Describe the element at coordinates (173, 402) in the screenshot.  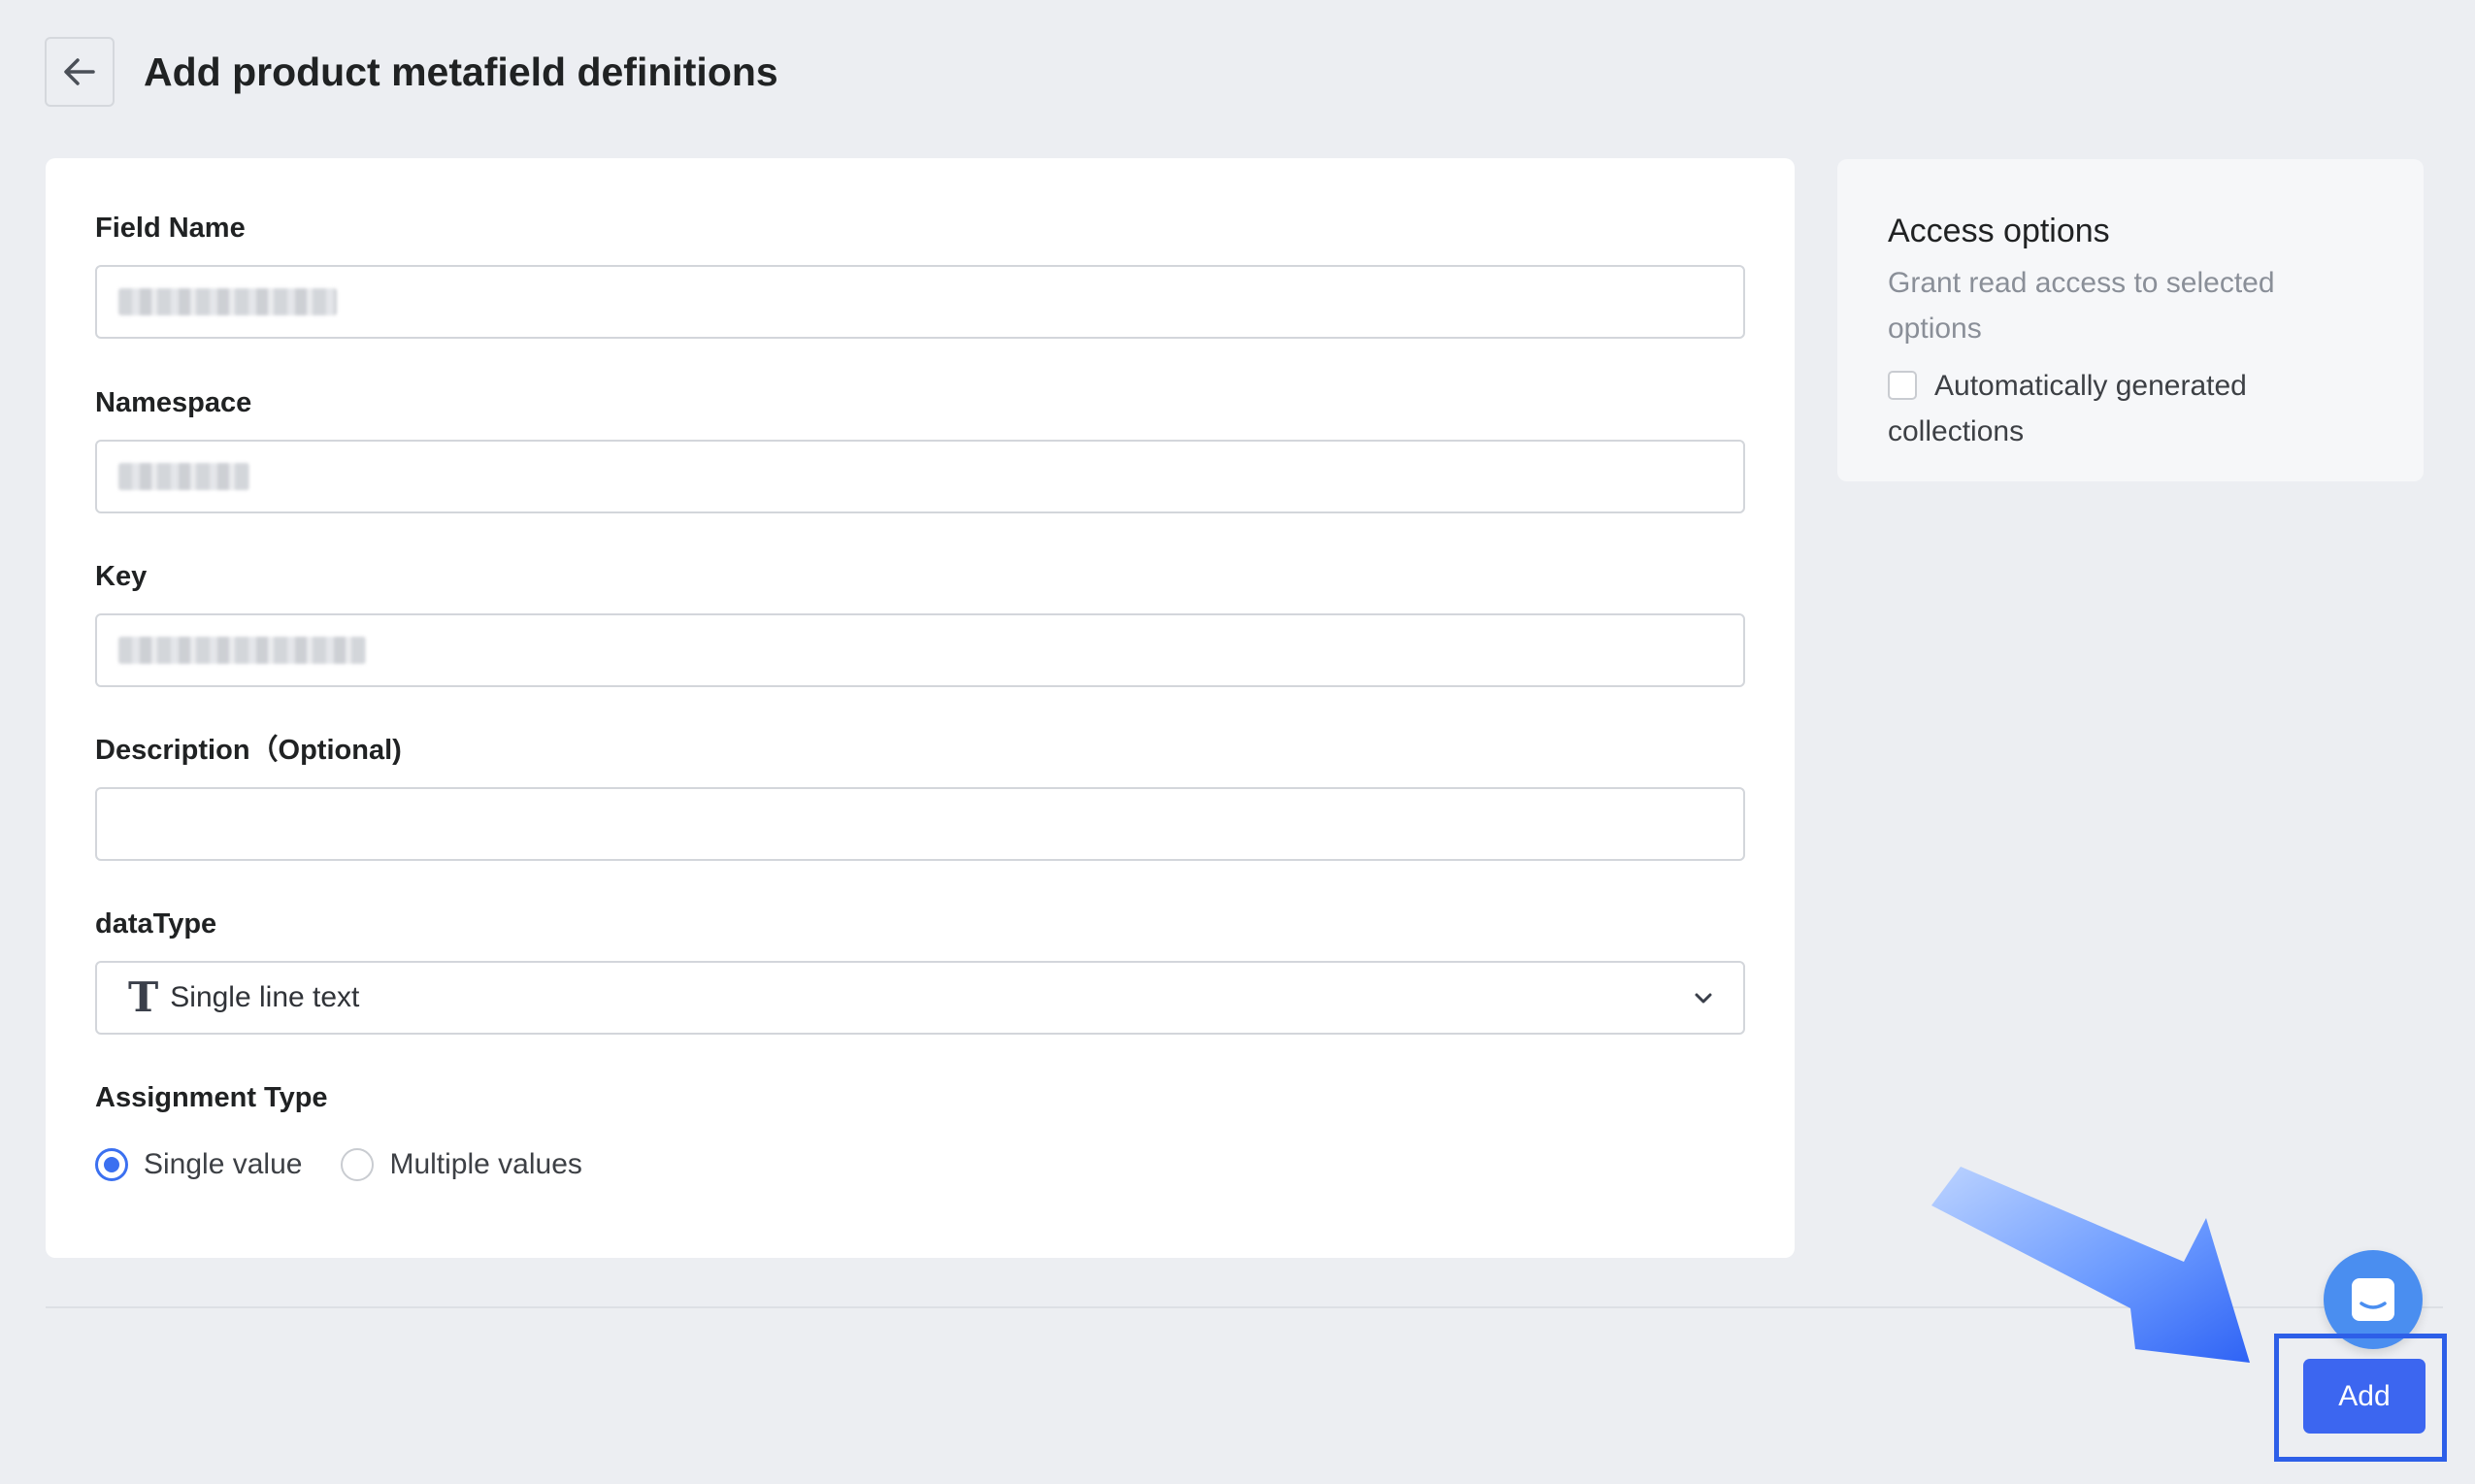
I see `namespace-label: Namespace` at that location.